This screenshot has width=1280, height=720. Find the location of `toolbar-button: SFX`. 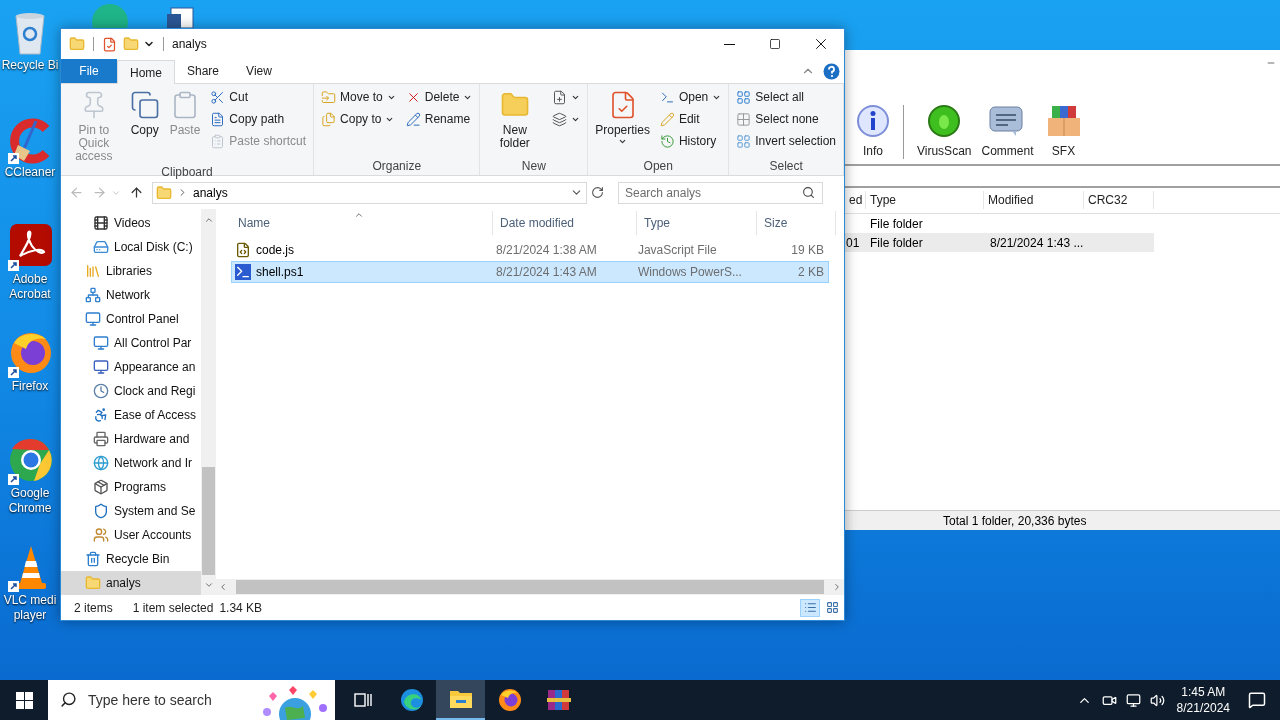

toolbar-button: SFX is located at coordinates (1063, 132).